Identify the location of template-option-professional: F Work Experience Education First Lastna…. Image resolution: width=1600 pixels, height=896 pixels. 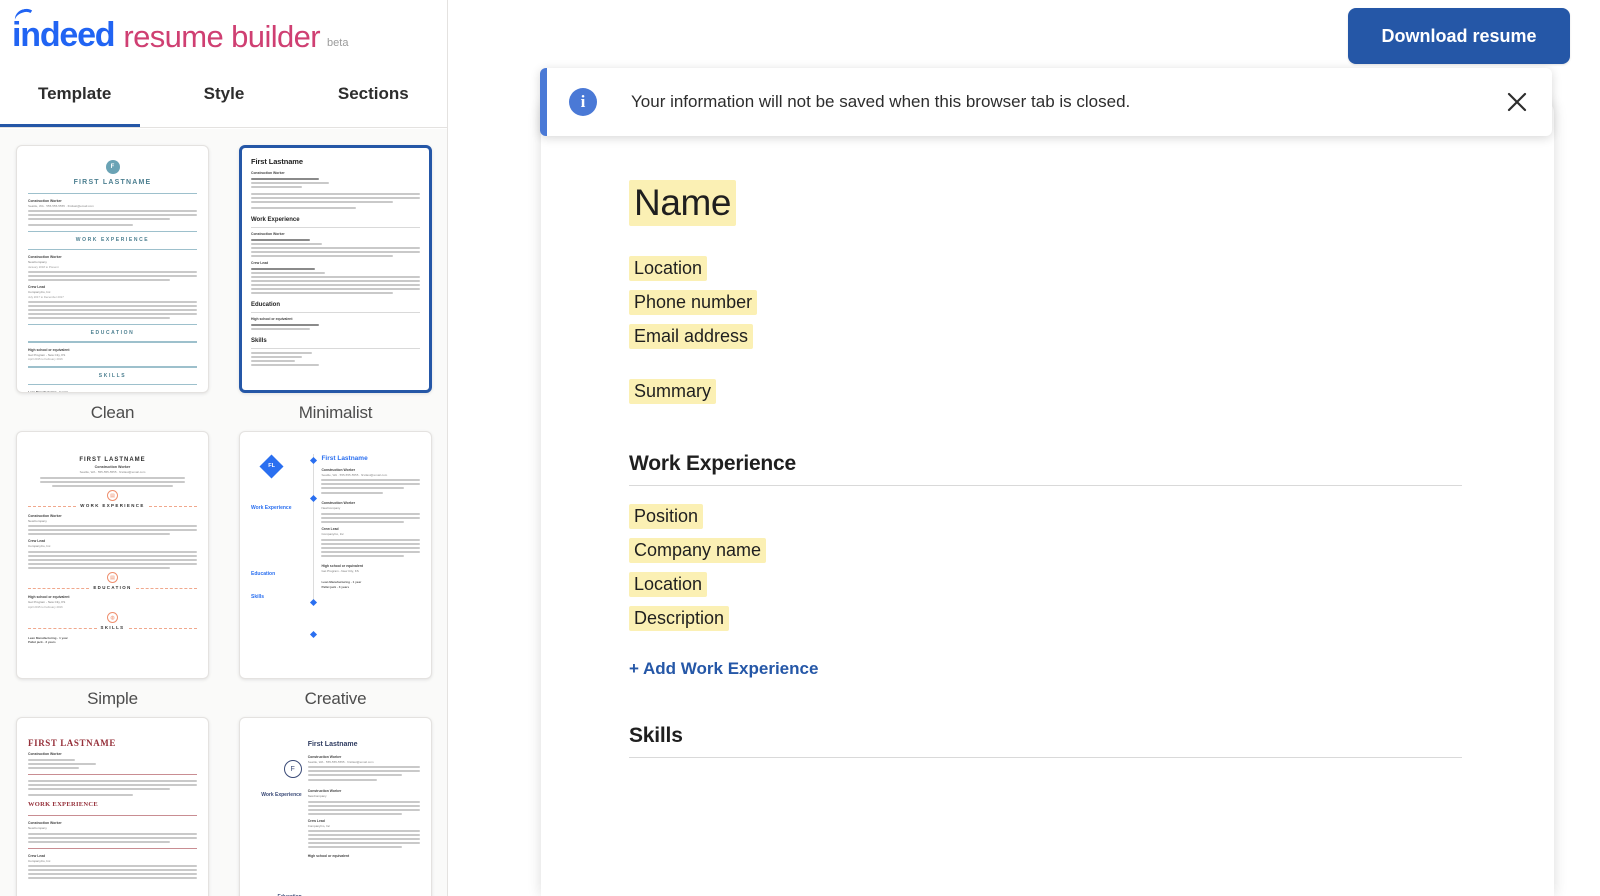
(335, 806).